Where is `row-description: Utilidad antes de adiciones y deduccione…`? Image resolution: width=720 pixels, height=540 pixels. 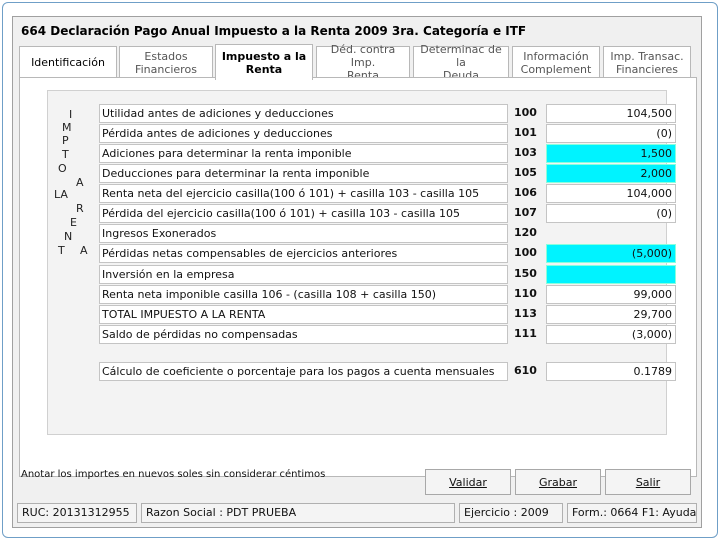 row-description: Utilidad antes de adiciones y deduccione… is located at coordinates (303, 113).